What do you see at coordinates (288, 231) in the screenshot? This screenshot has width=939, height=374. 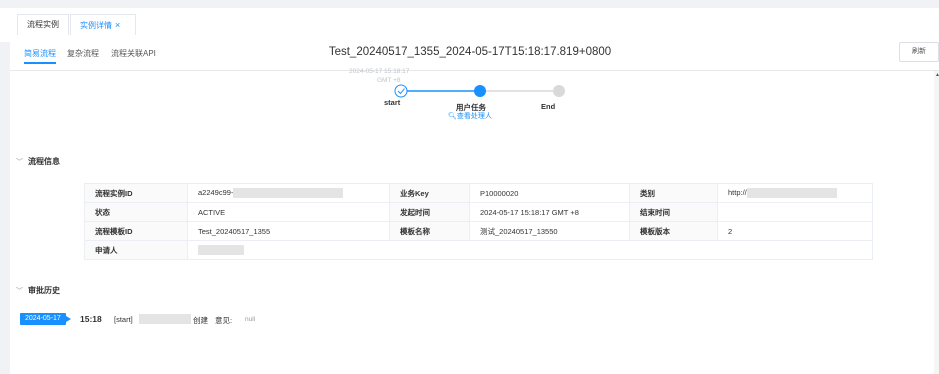 I see `value-template-id: Test_20240517_1355` at bounding box center [288, 231].